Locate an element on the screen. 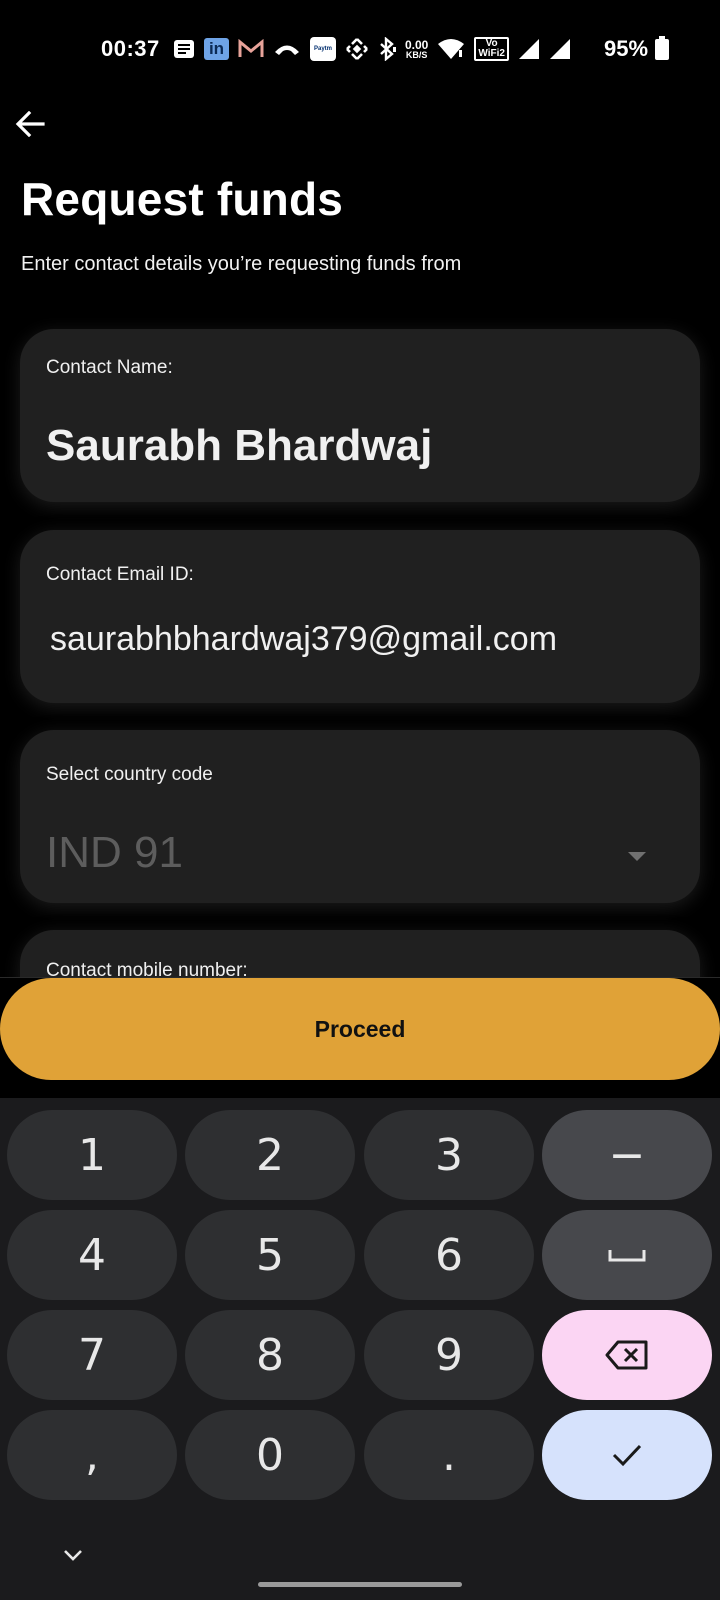 This screenshot has height=1600, width=720. key-space: ␣ is located at coordinates (627, 1255).